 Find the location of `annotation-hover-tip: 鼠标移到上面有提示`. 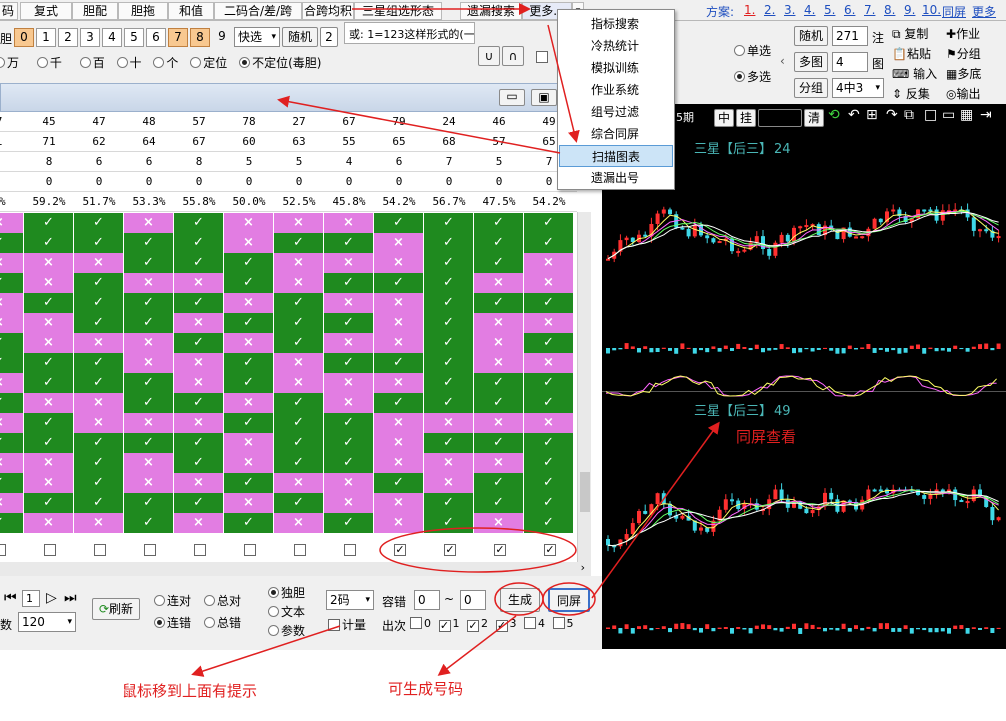

annotation-hover-tip: 鼠标移到上面有提示 is located at coordinates (190, 691).